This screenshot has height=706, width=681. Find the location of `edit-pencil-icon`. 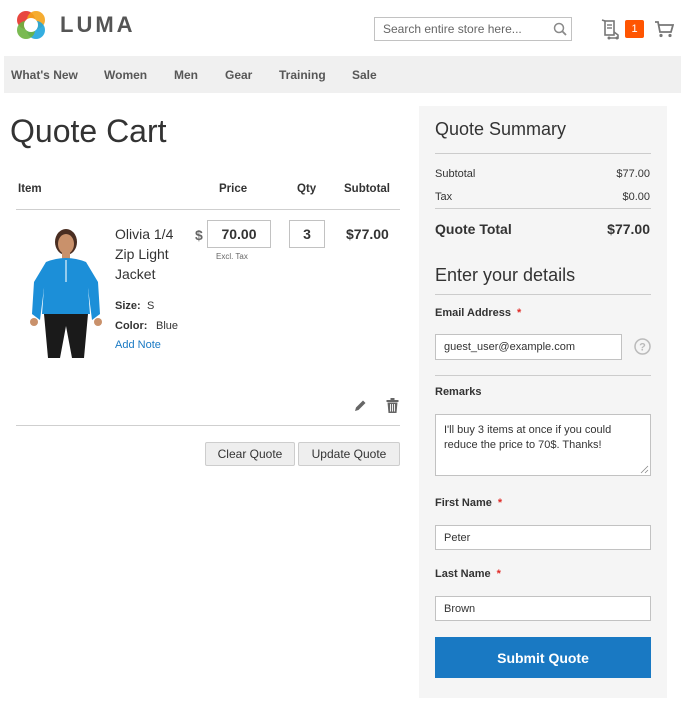

edit-pencil-icon is located at coordinates (360, 406).